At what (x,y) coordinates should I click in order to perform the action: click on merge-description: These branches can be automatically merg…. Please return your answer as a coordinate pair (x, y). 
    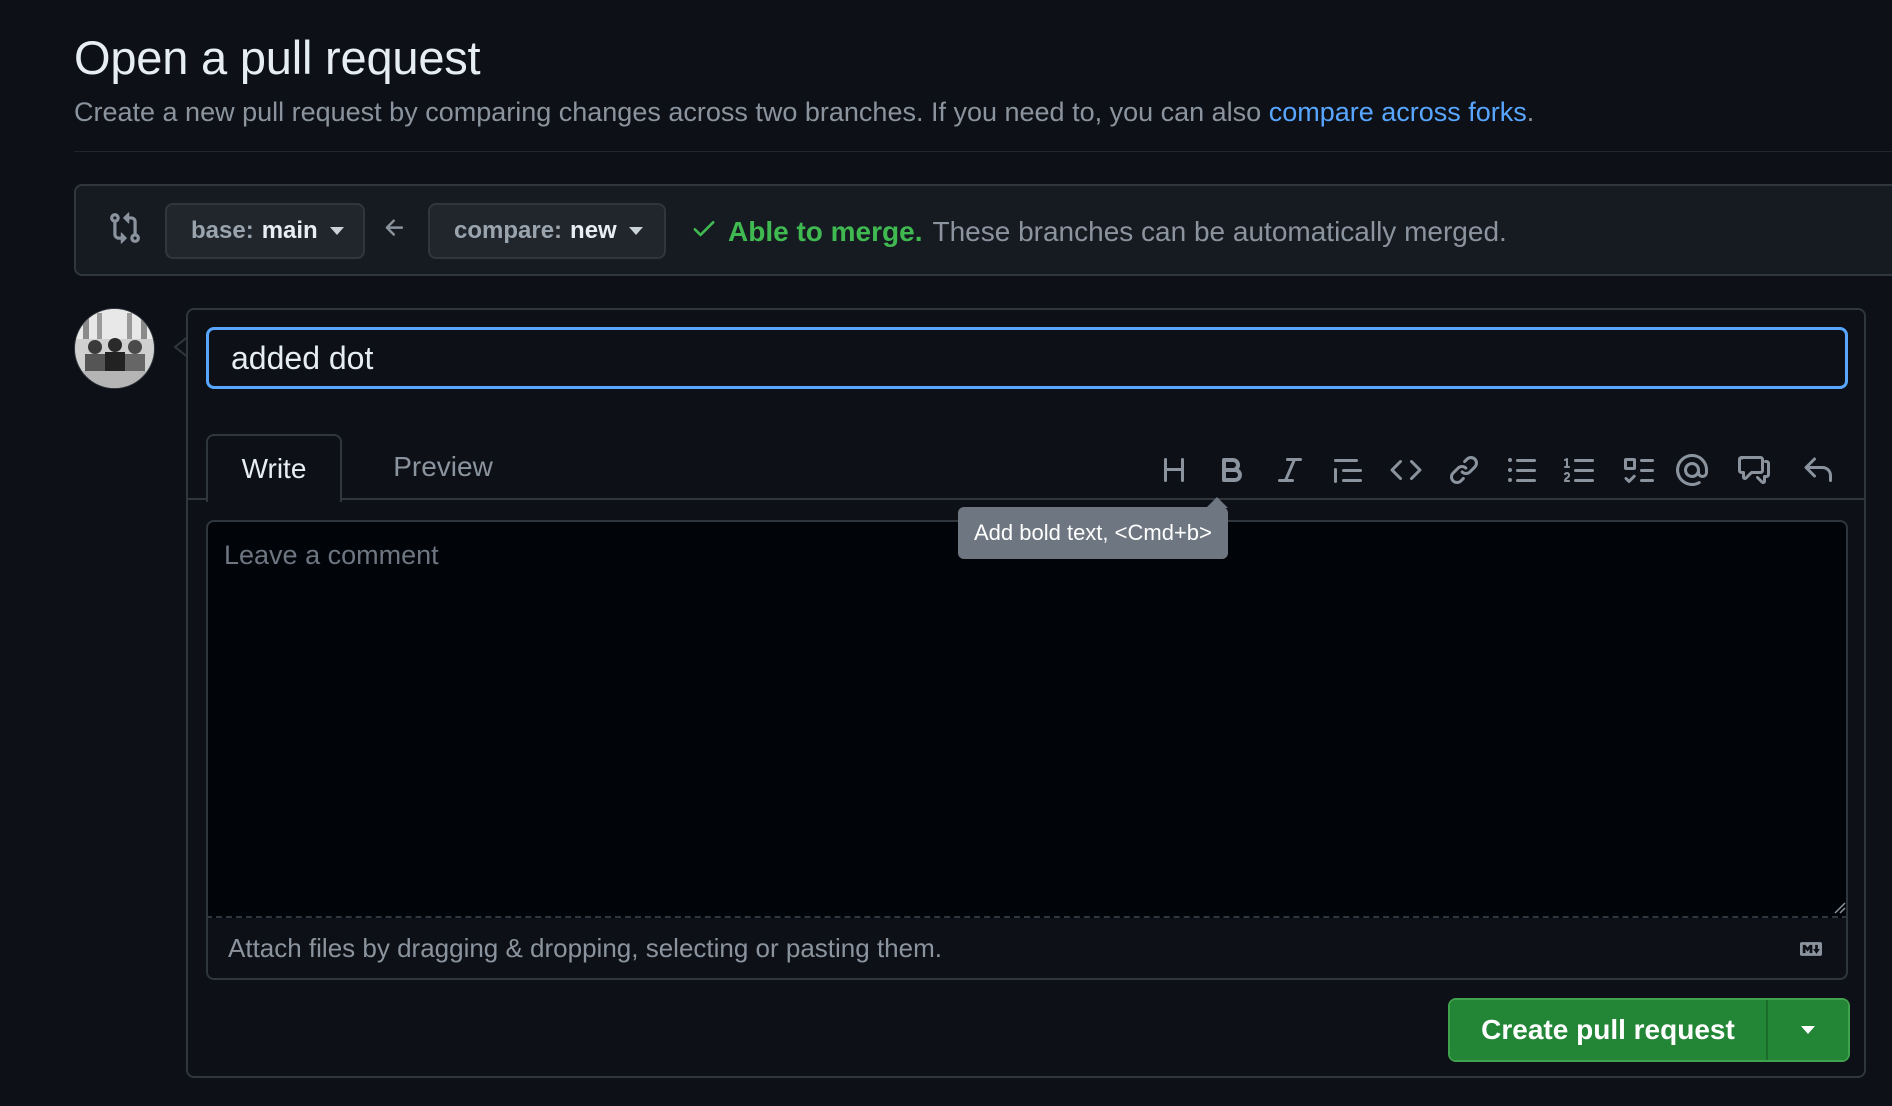
    Looking at the image, I should click on (1219, 231).